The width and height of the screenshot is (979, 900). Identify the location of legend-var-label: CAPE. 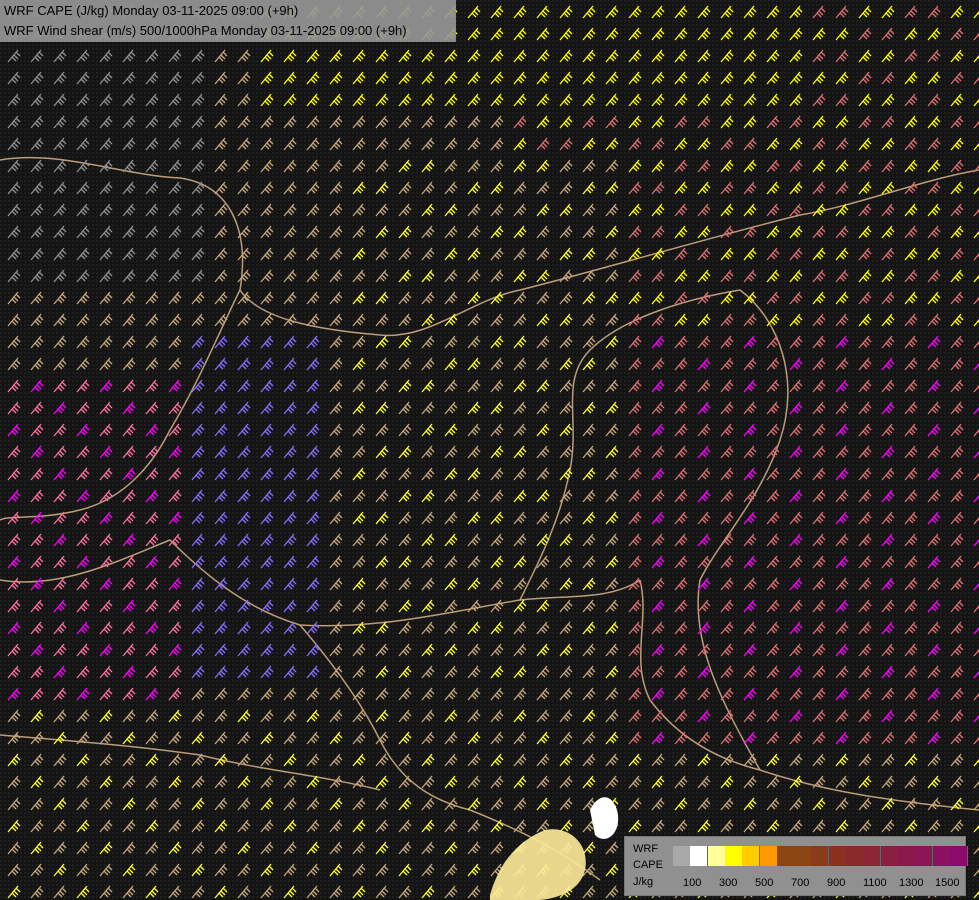
(648, 865).